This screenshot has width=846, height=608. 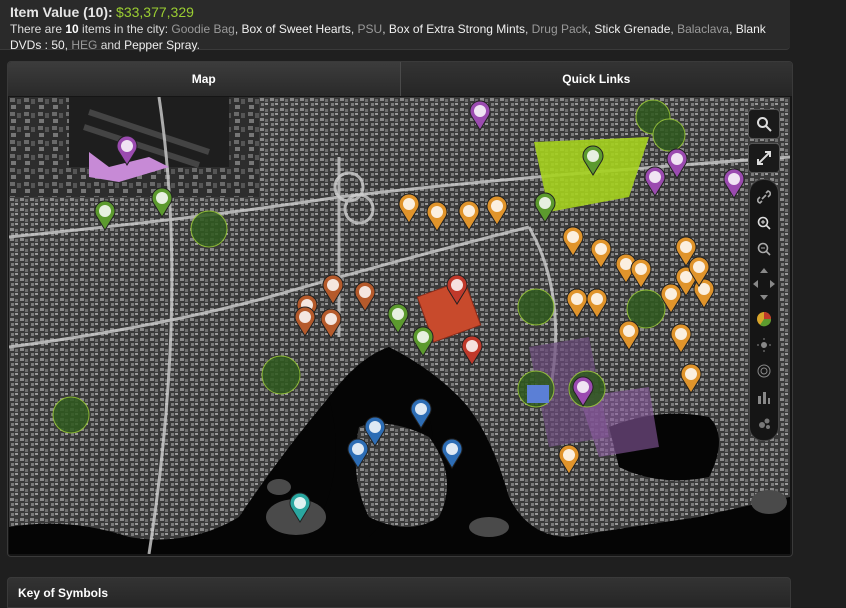 I want to click on target-button, so click(x=764, y=371).